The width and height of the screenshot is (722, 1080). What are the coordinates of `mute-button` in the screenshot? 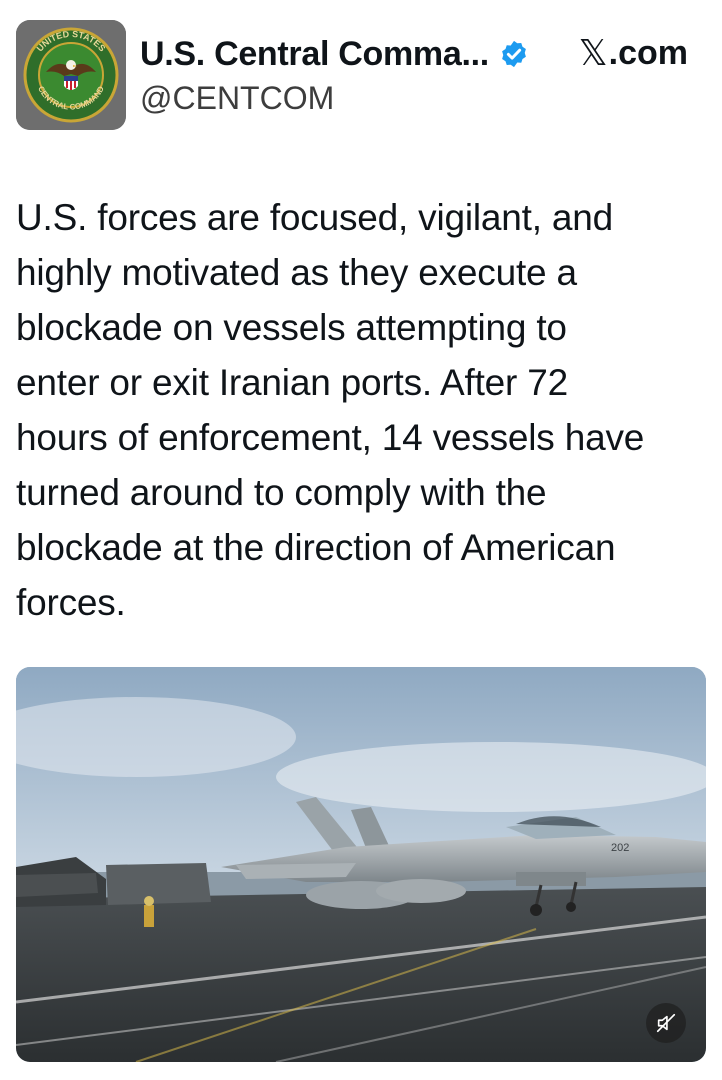 It's located at (666, 1023).